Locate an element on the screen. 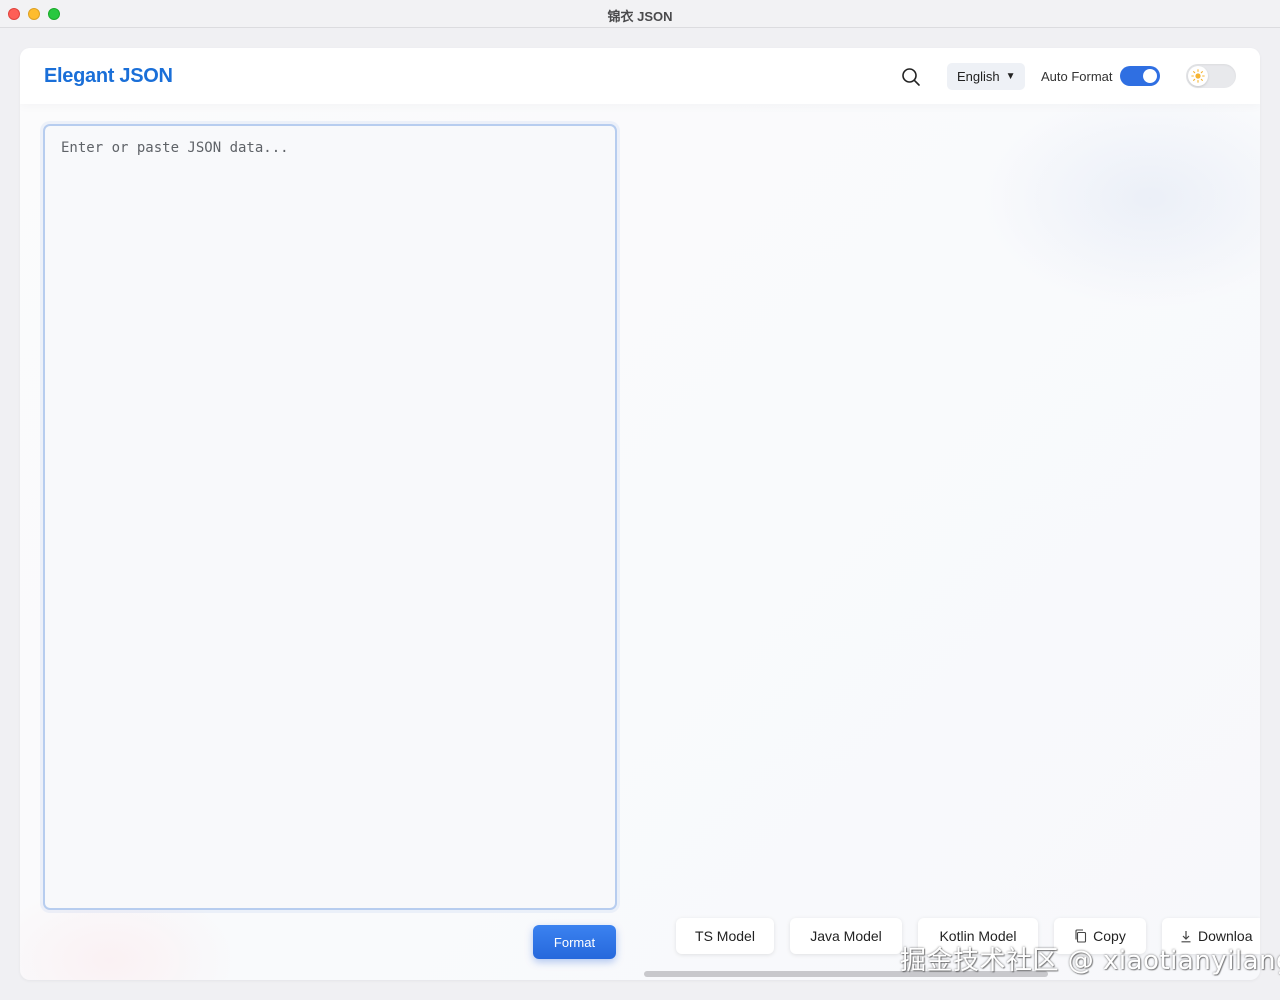 The width and height of the screenshot is (1280, 1000). ts-model-label: TS Model is located at coordinates (725, 936).